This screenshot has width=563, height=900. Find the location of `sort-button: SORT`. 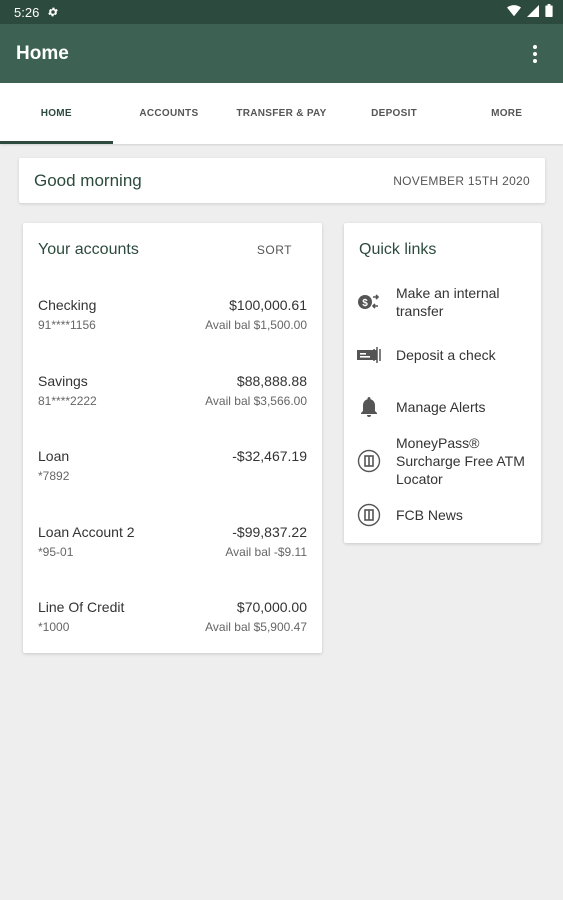

sort-button: SORT is located at coordinates (274, 250).